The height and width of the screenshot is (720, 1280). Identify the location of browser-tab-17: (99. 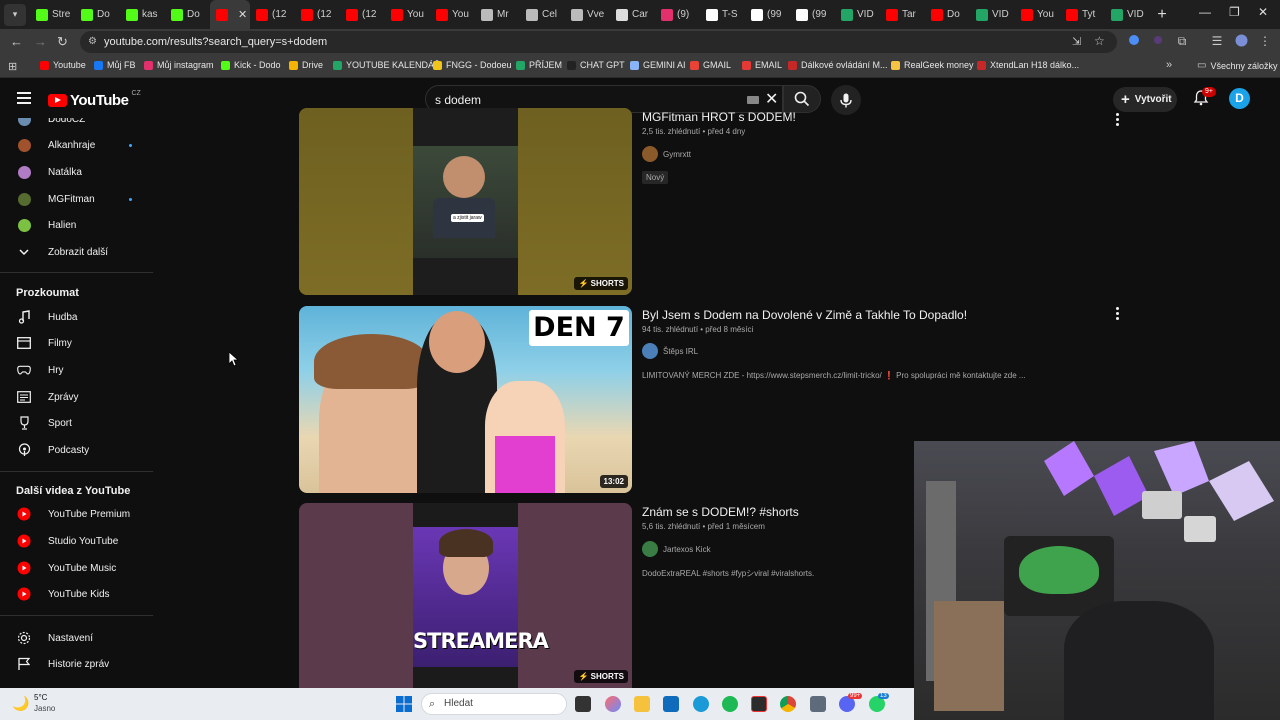
(767, 14).